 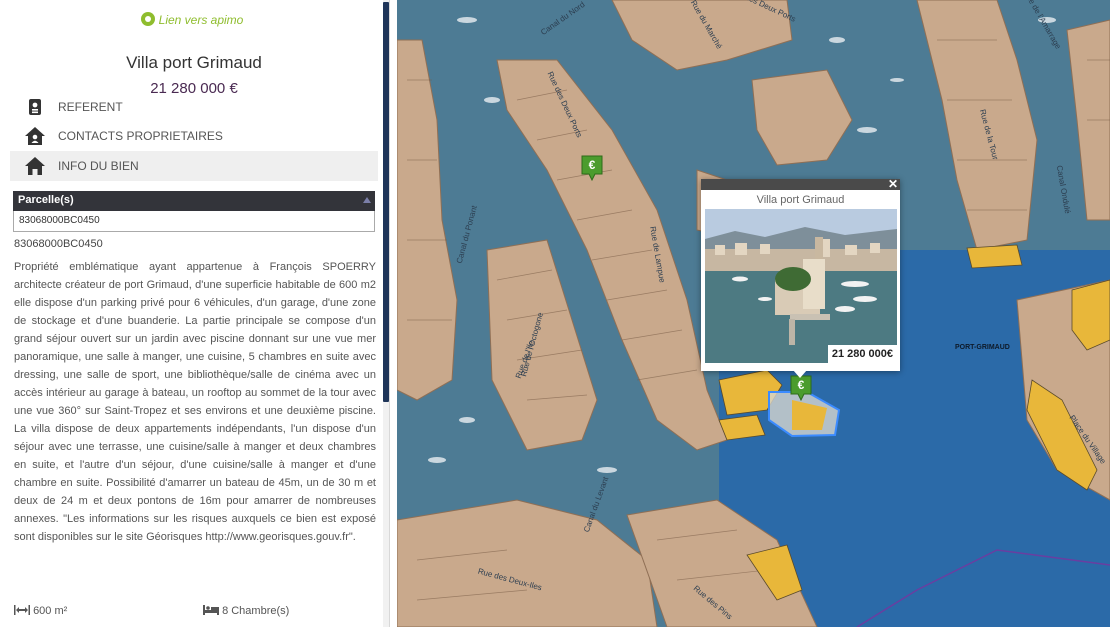 I want to click on property-photo-image, so click(x=801, y=286).